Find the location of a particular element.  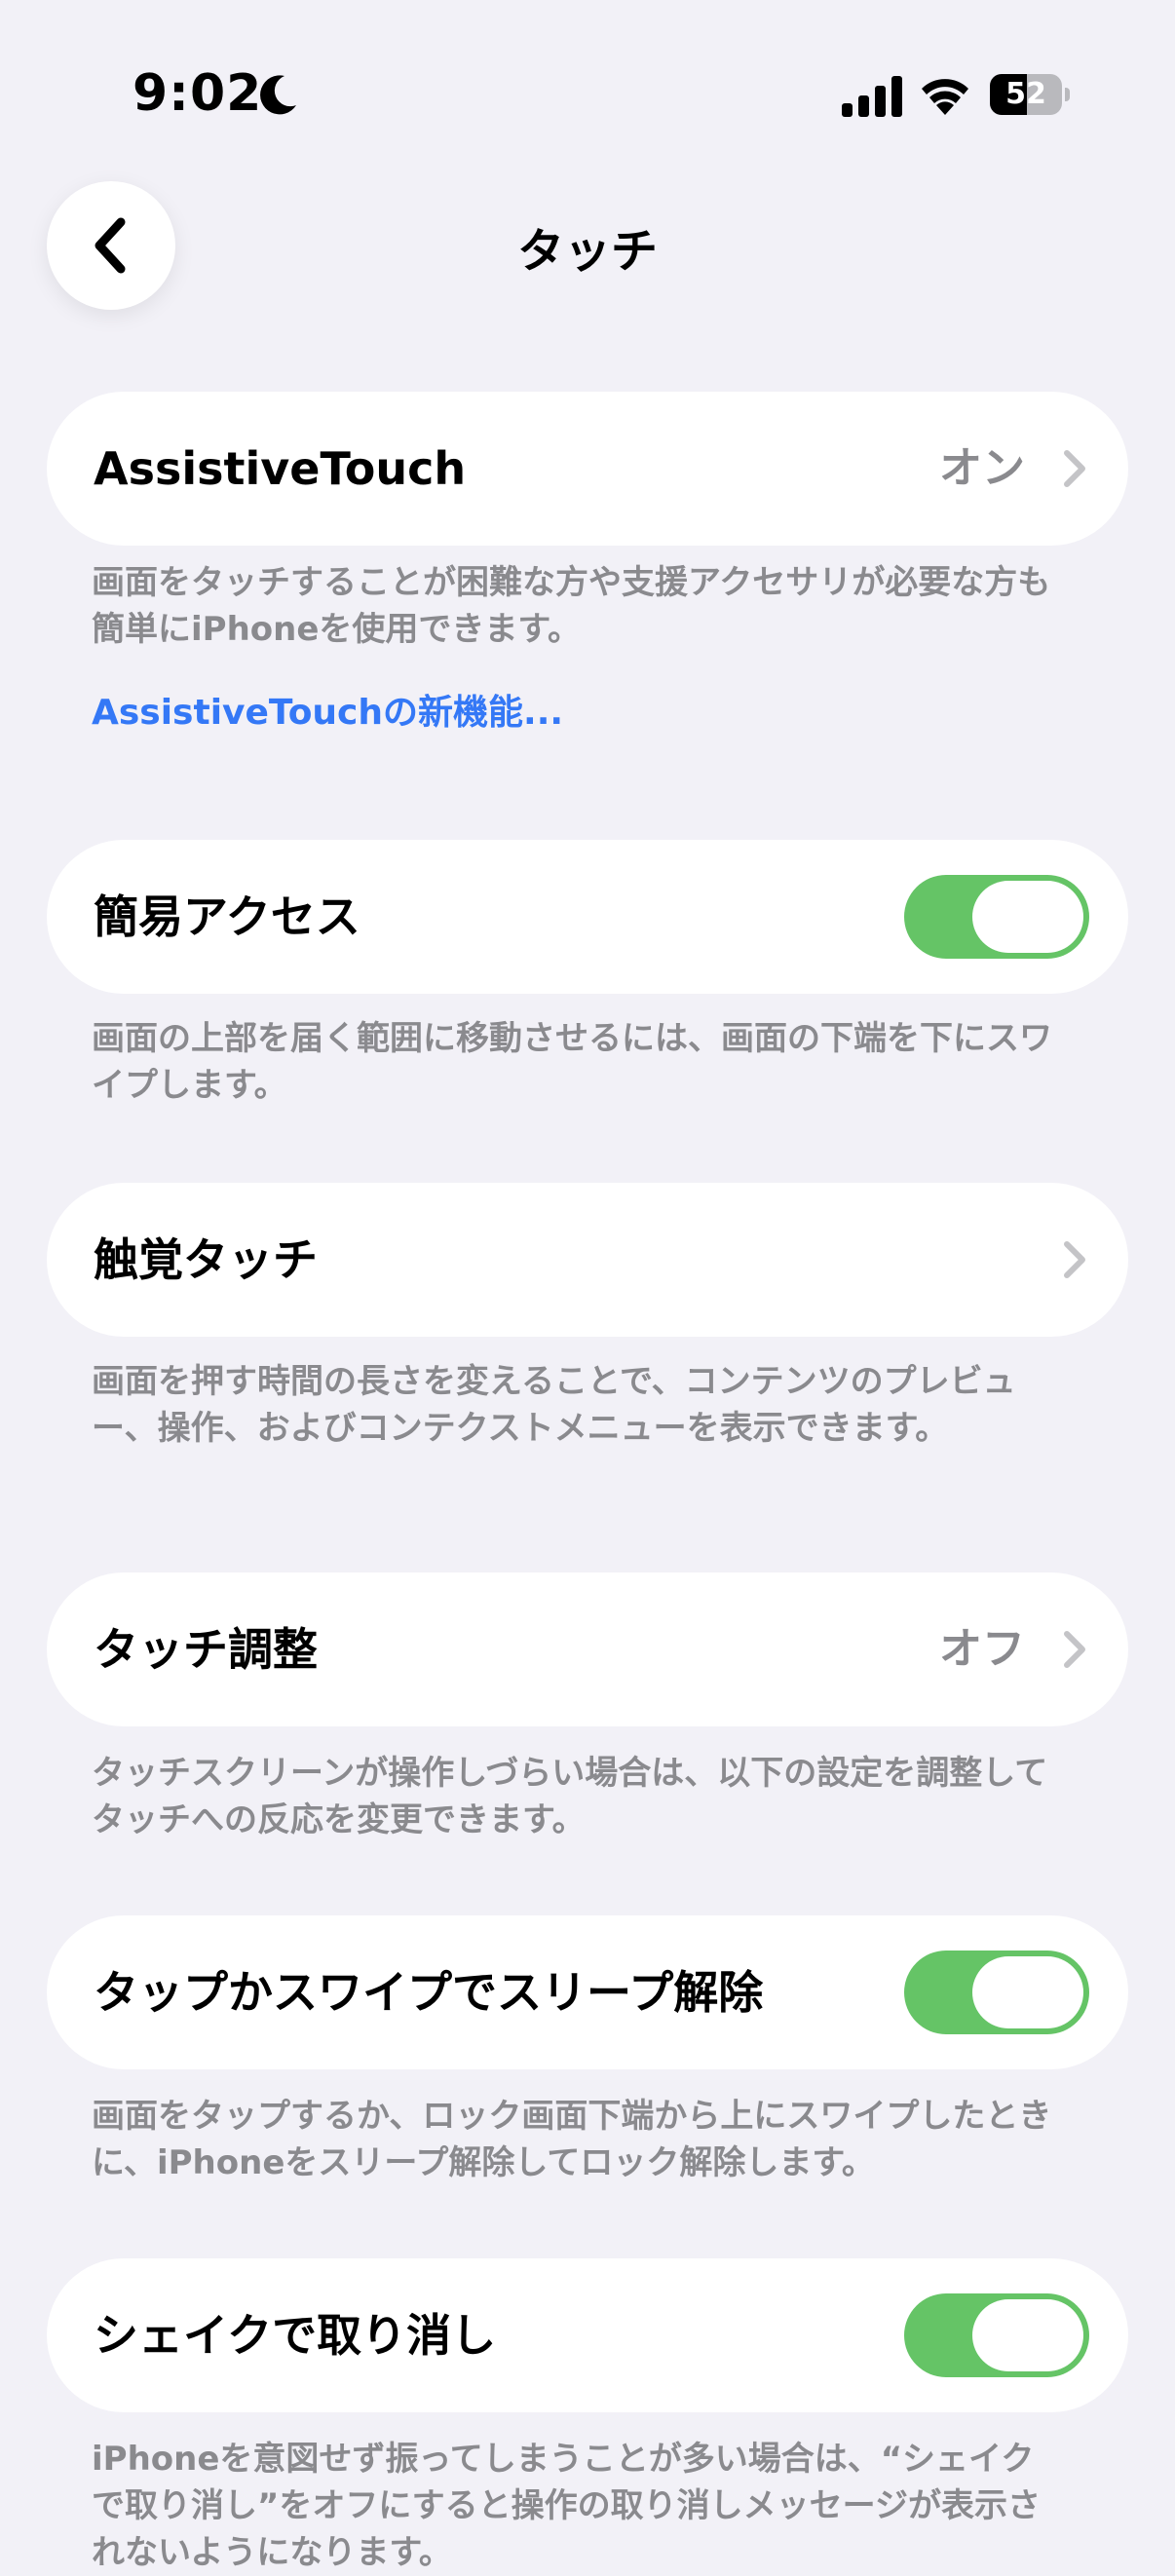

reachability-toggle is located at coordinates (996, 917).